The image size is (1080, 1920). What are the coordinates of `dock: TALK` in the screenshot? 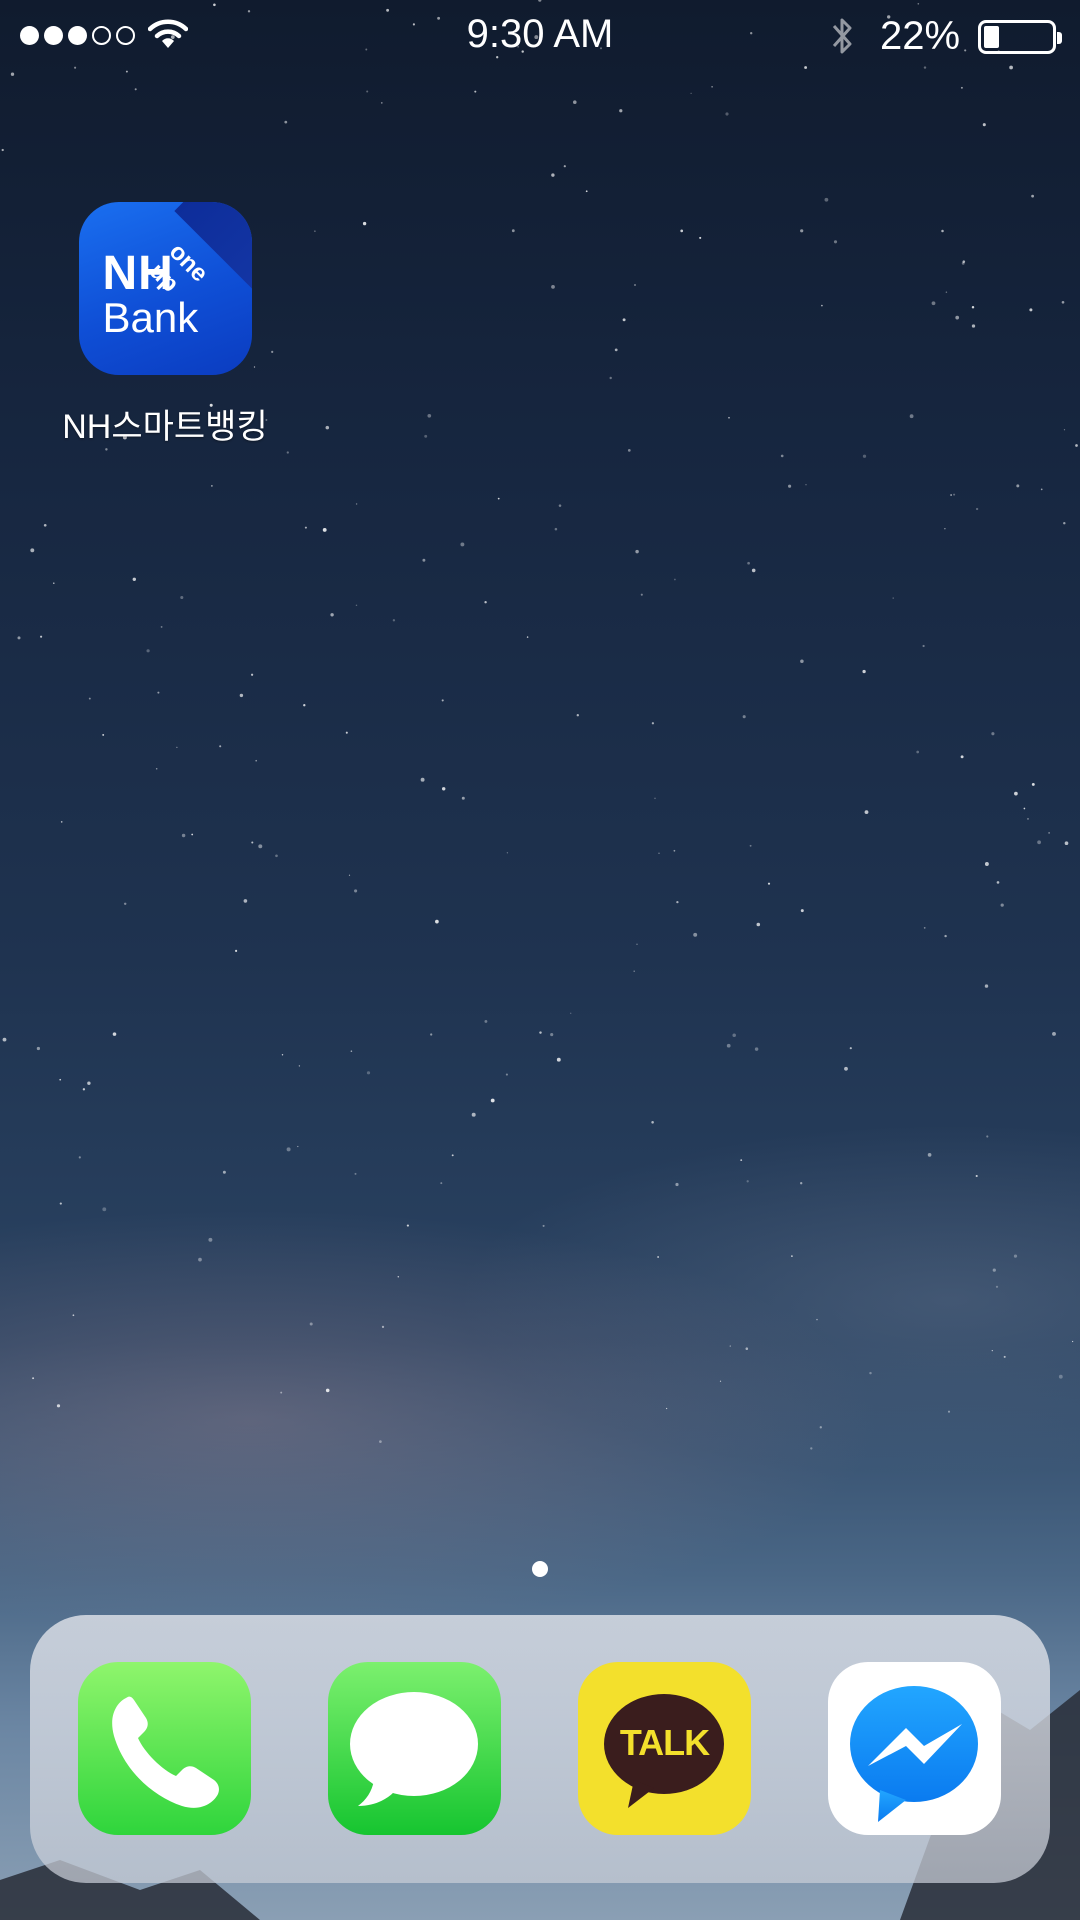 It's located at (540, 1749).